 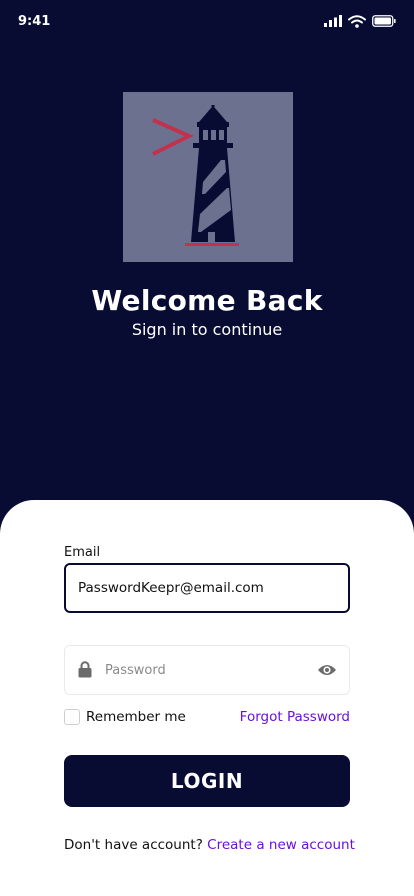 I want to click on status-time: 9:41, so click(x=34, y=21).